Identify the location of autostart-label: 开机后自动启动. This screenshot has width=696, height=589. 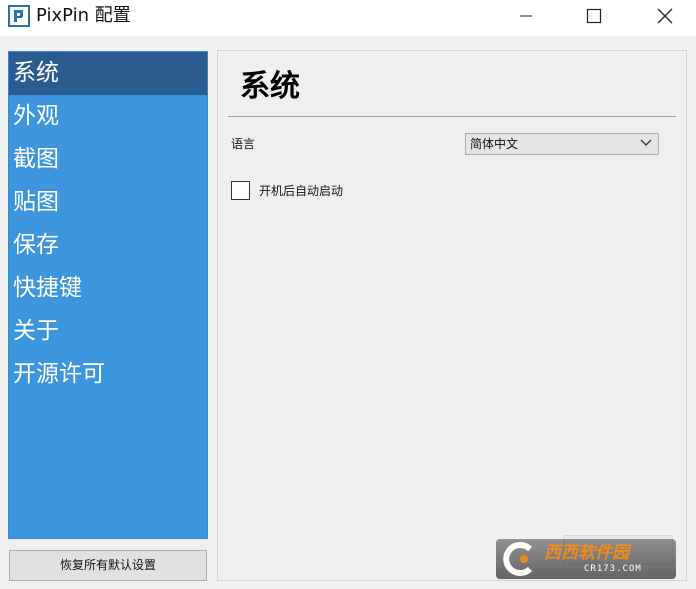
(301, 191).